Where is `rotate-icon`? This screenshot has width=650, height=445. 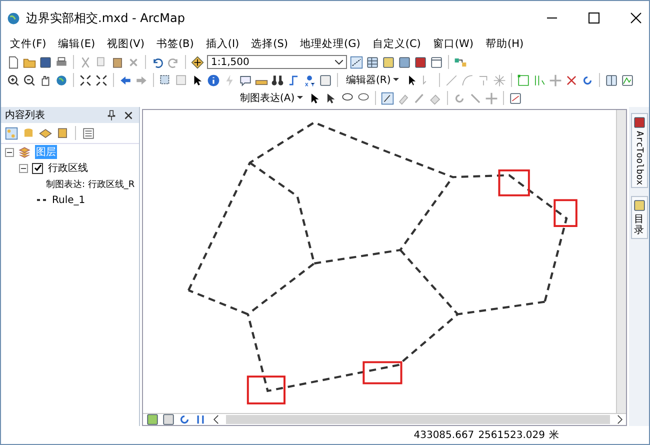
rotate-icon is located at coordinates (587, 80).